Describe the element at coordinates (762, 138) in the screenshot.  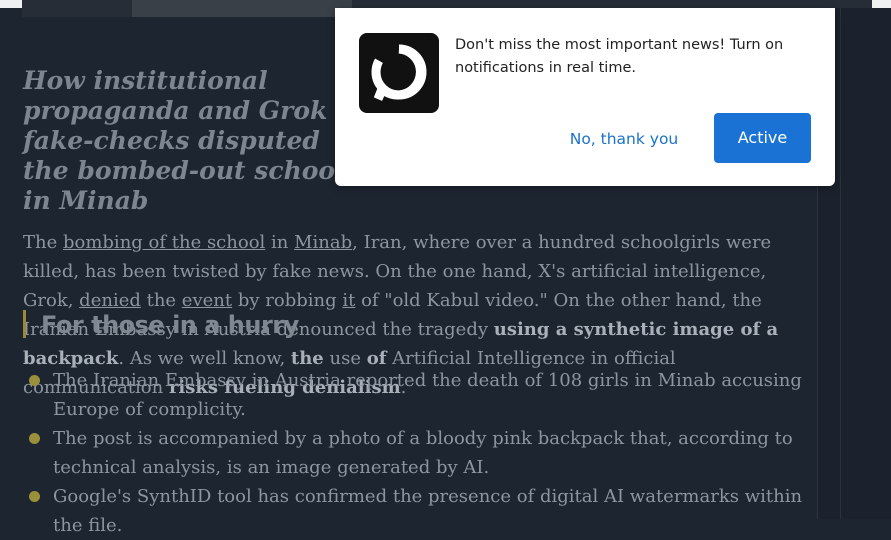
I see `activate-notifications-button: Active` at that location.